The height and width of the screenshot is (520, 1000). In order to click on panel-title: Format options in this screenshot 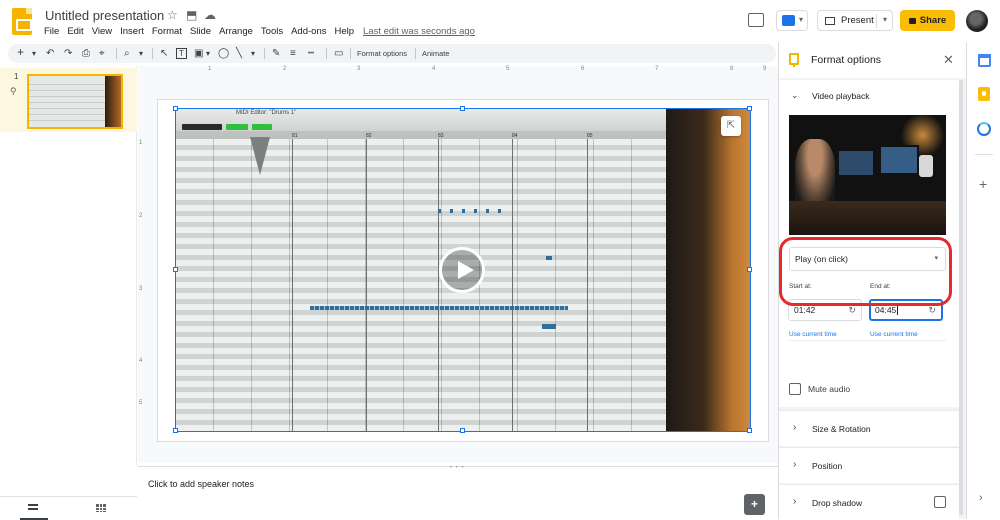, I will do `click(846, 60)`.